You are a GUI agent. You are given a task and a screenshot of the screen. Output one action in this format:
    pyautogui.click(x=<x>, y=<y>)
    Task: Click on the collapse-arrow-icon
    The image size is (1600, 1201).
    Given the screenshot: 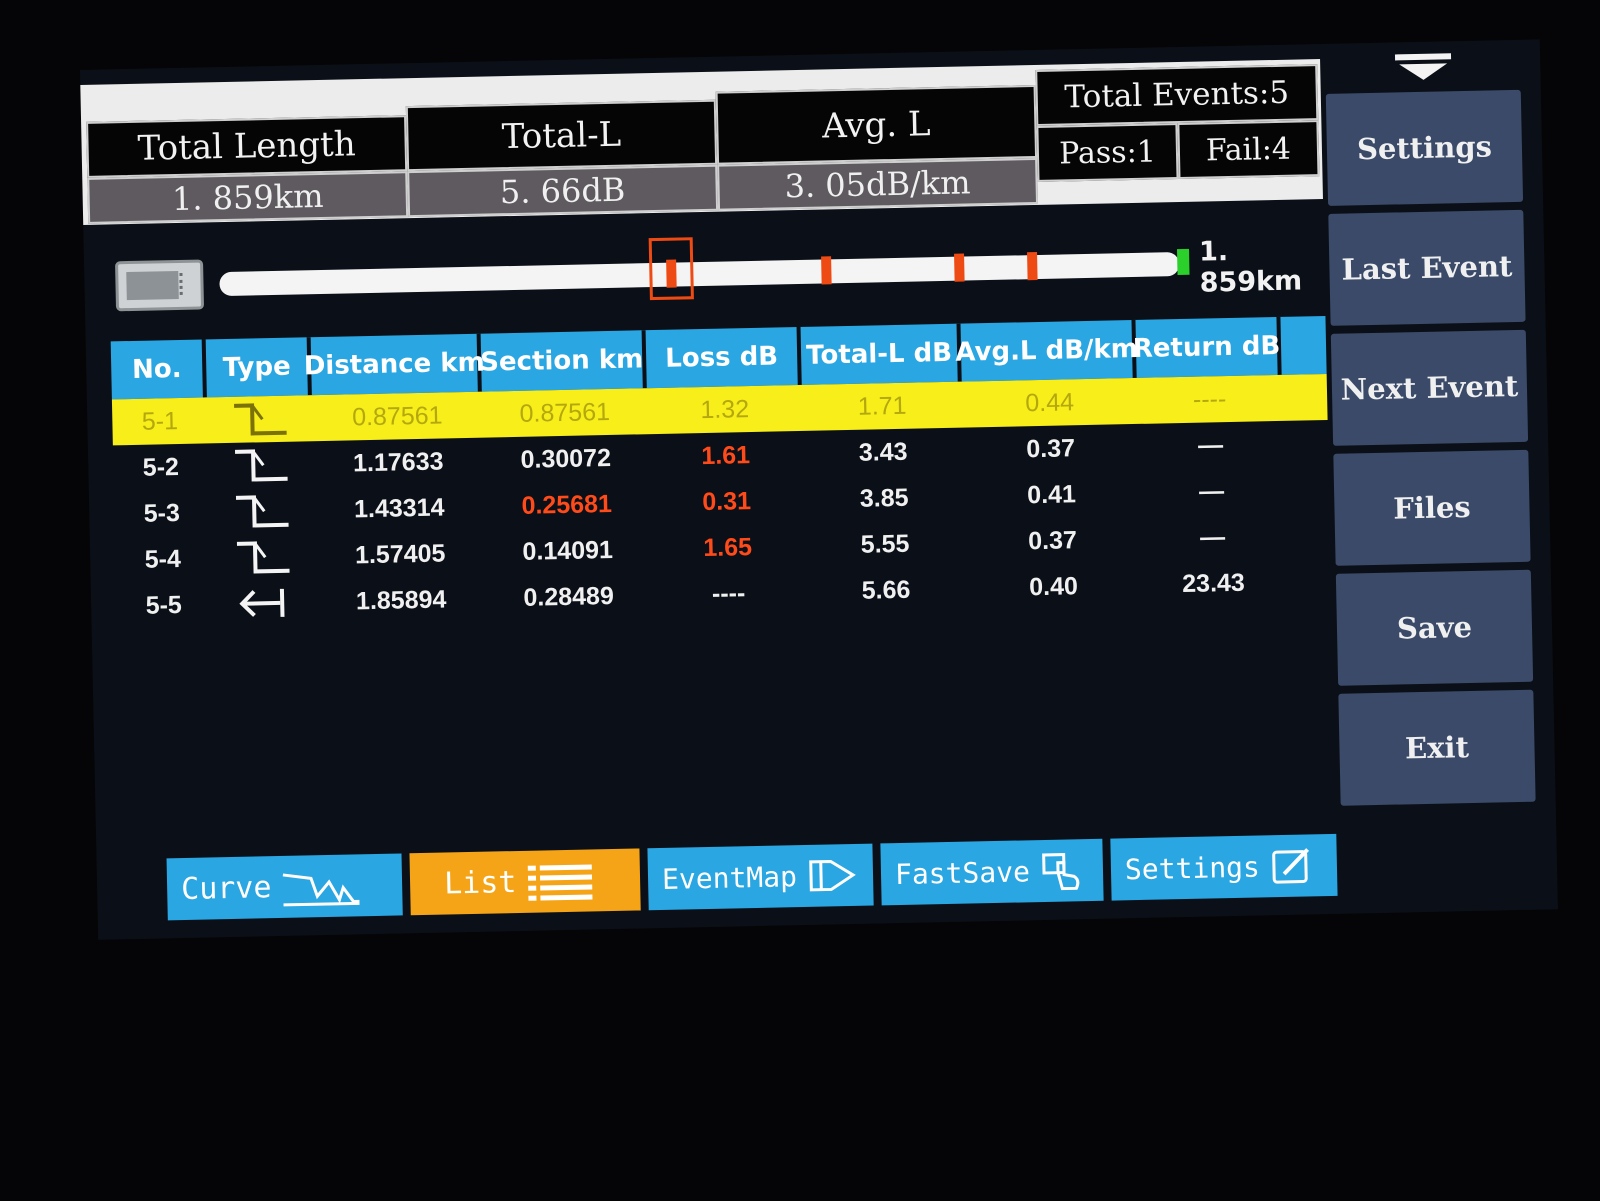 What is the action you would take?
    pyautogui.click(x=1423, y=67)
    